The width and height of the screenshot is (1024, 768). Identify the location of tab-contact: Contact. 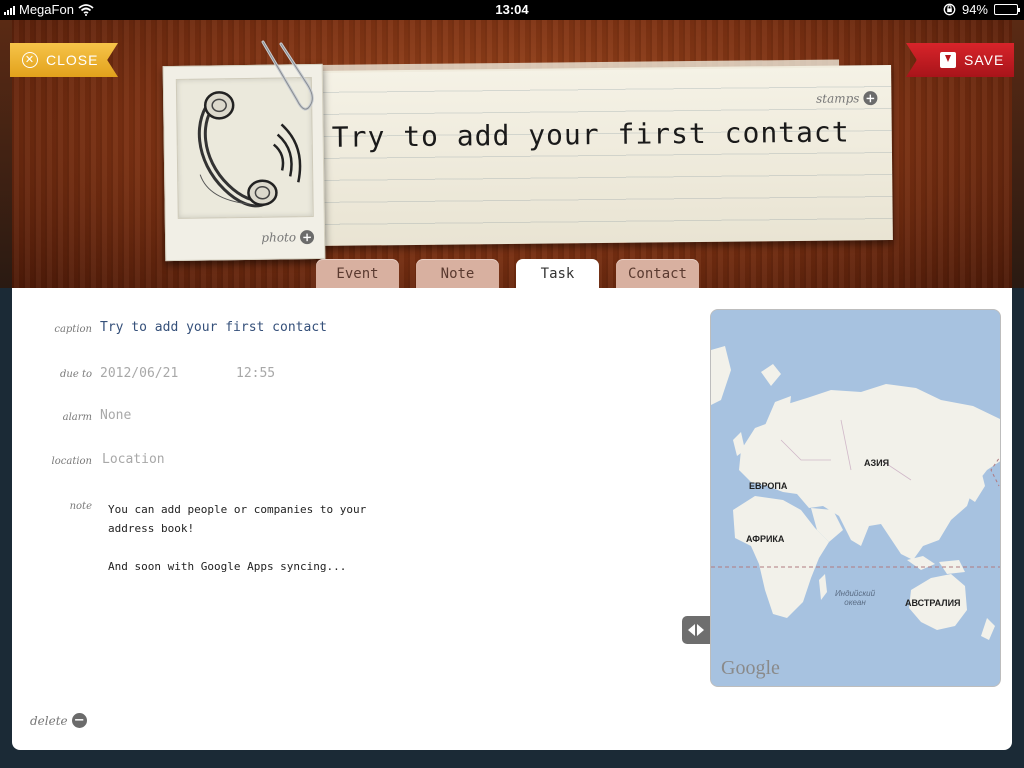
(657, 273).